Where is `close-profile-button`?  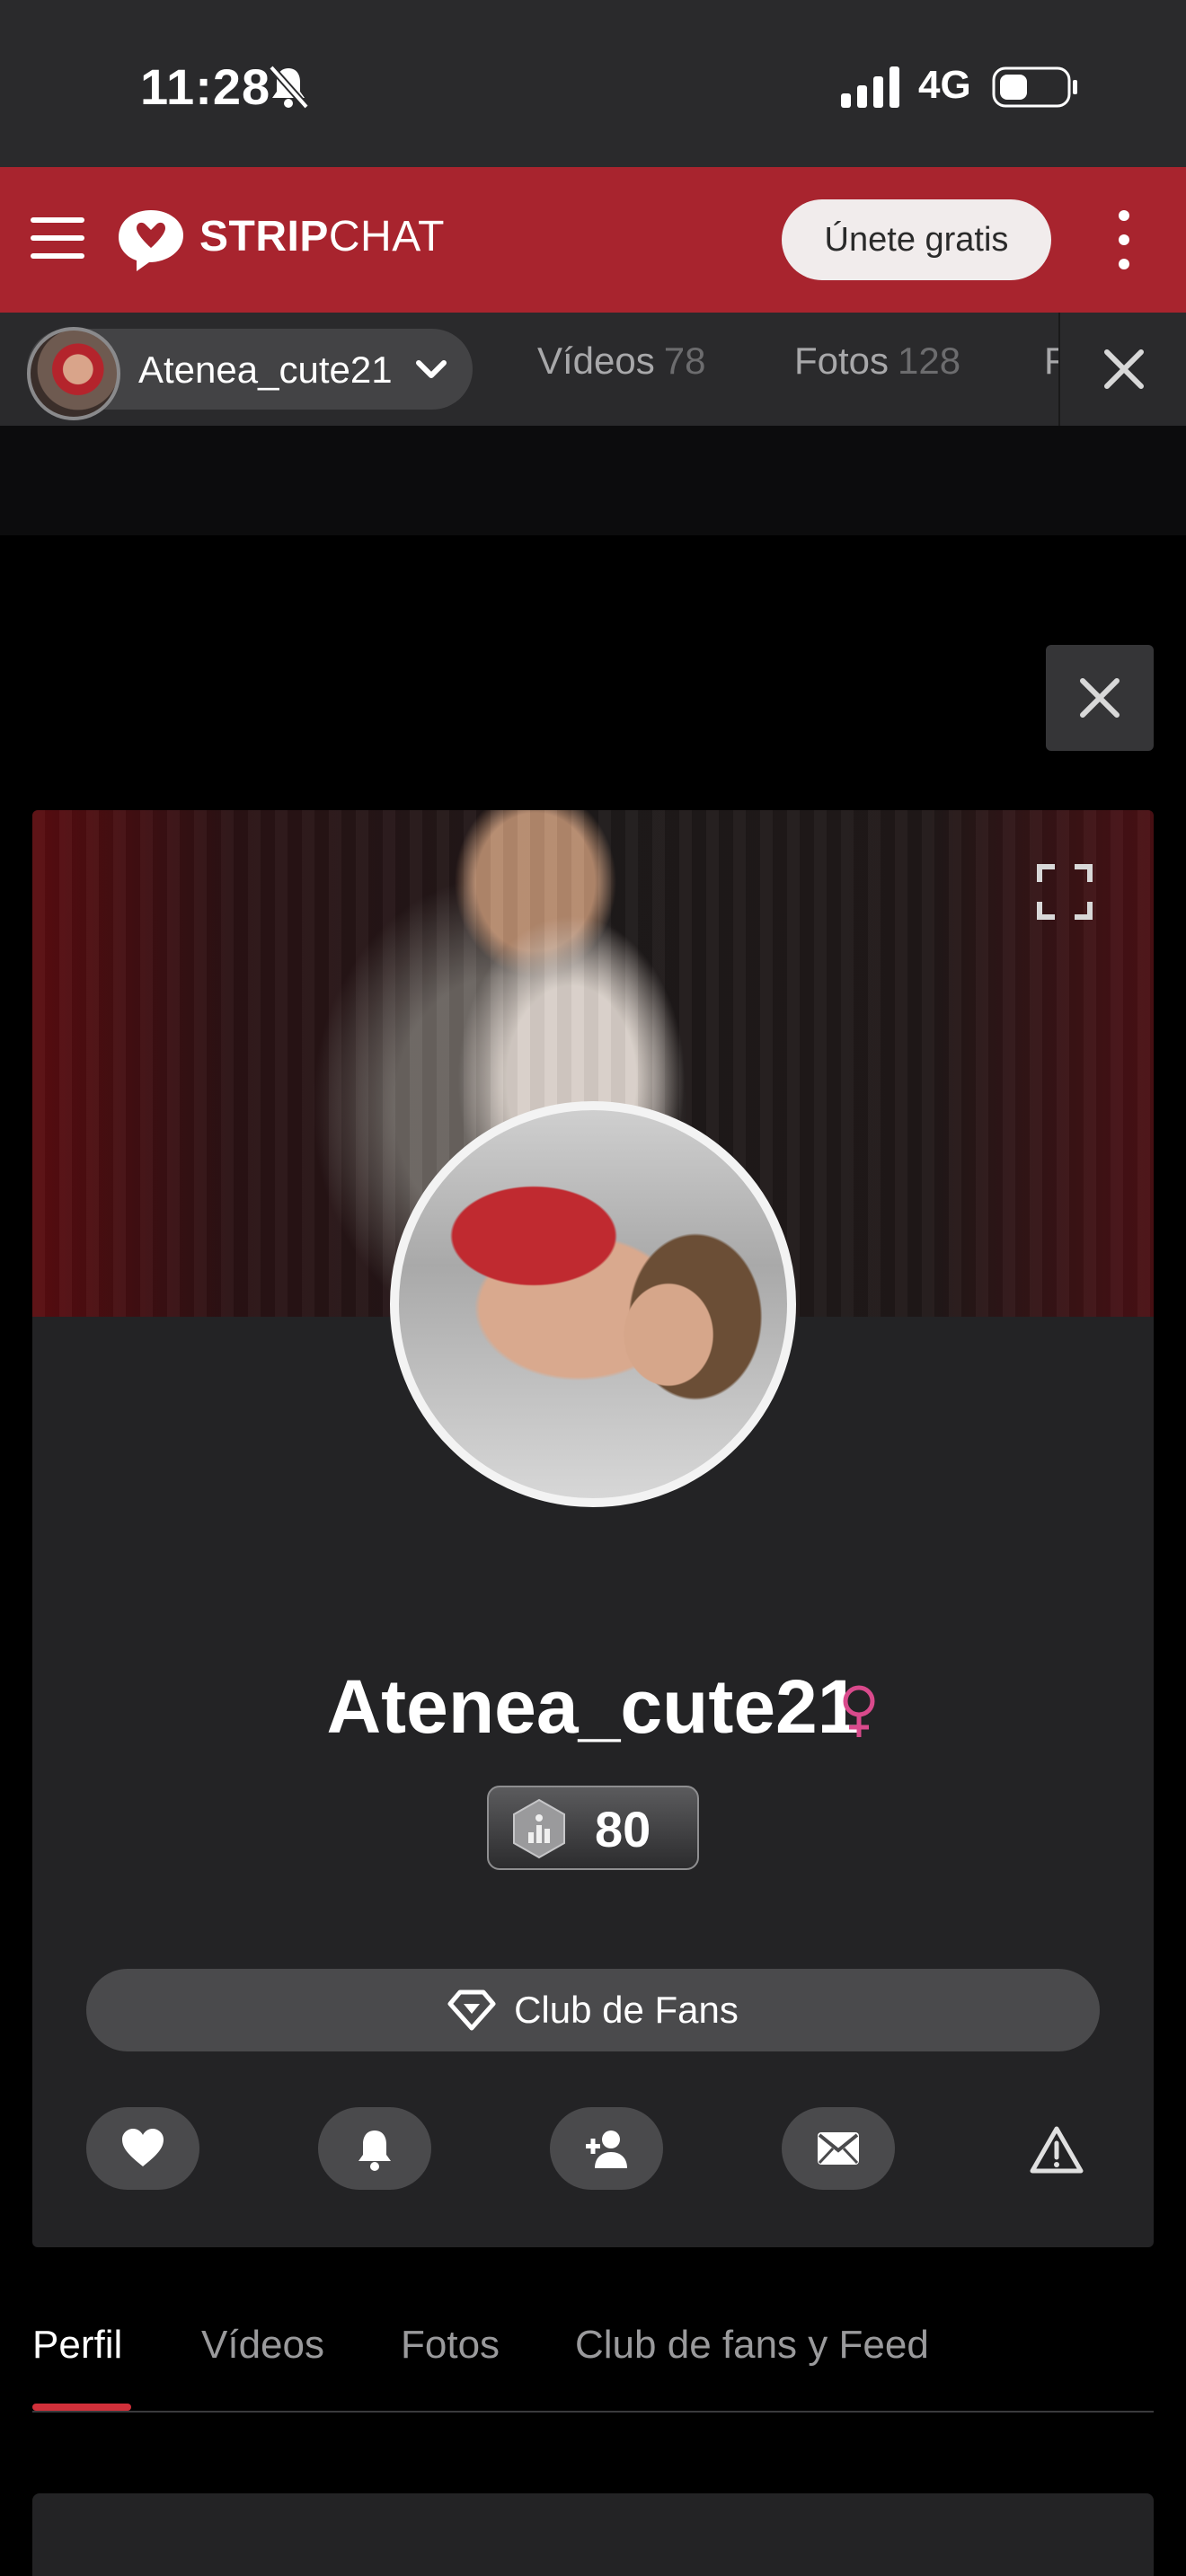
close-profile-button is located at coordinates (1100, 698).